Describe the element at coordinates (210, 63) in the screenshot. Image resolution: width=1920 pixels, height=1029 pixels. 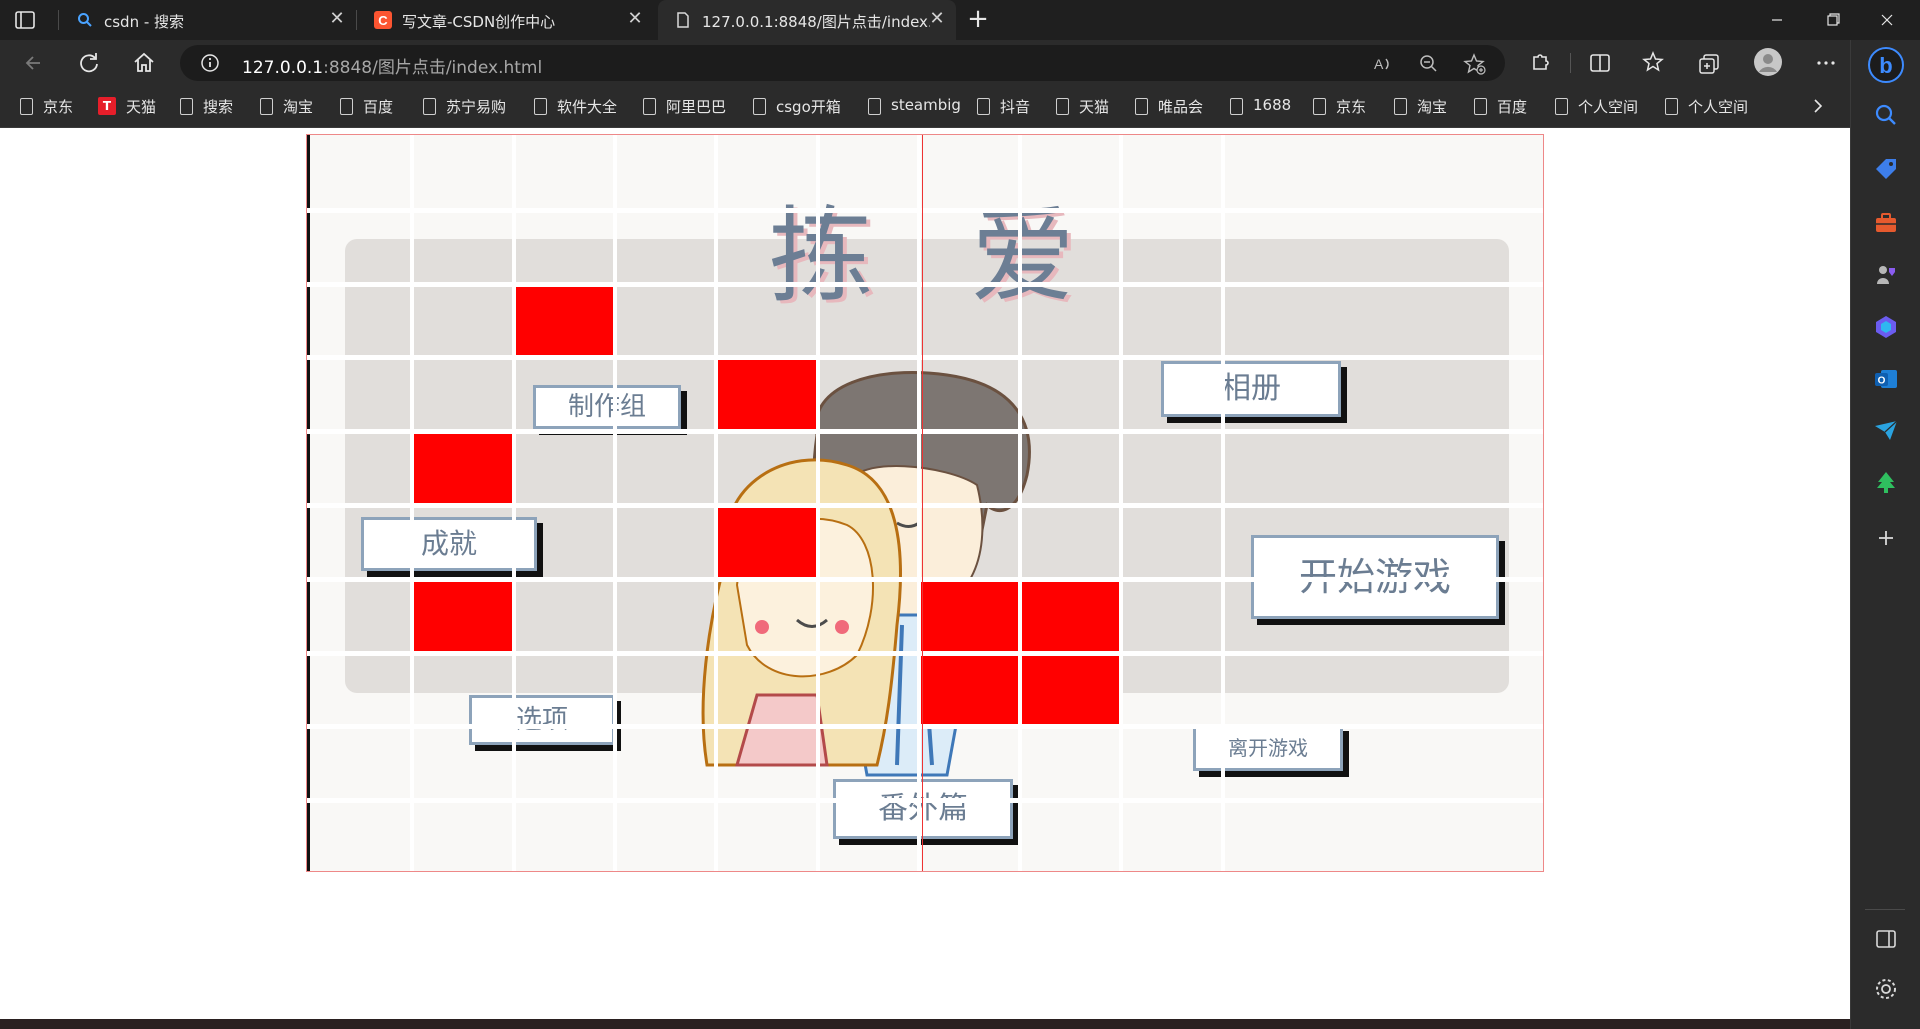
I see `site-info-icon` at that location.